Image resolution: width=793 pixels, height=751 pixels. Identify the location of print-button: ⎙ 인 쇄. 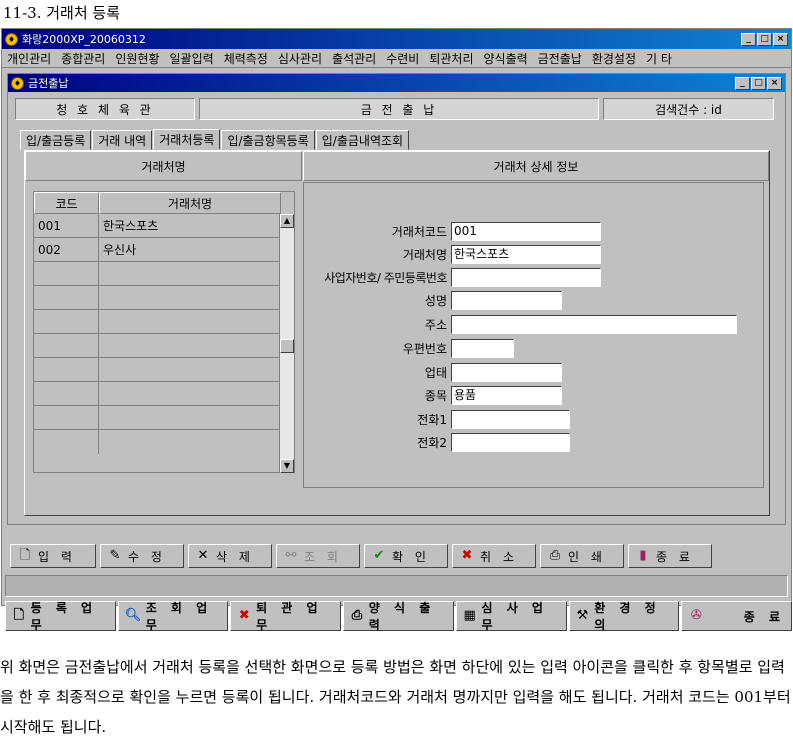
(582, 556).